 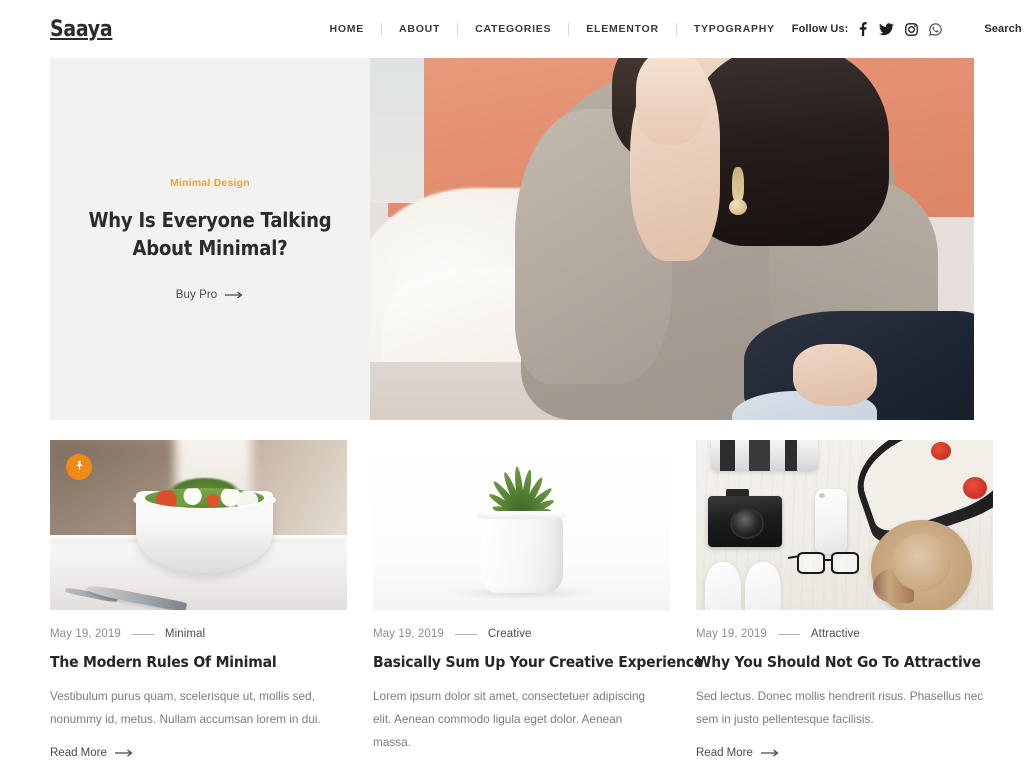 I want to click on facebook-icon, so click(x=862, y=29).